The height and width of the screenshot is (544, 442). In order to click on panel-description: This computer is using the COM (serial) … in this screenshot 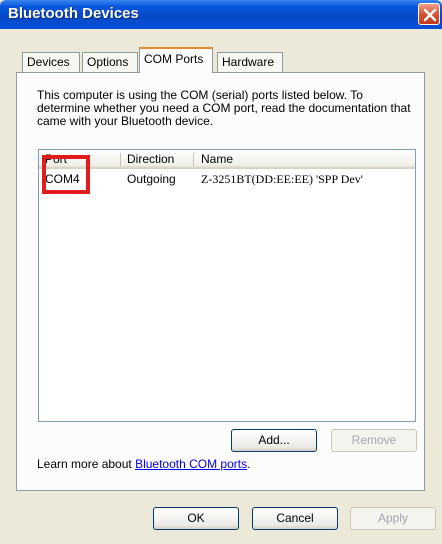, I will do `click(224, 108)`.